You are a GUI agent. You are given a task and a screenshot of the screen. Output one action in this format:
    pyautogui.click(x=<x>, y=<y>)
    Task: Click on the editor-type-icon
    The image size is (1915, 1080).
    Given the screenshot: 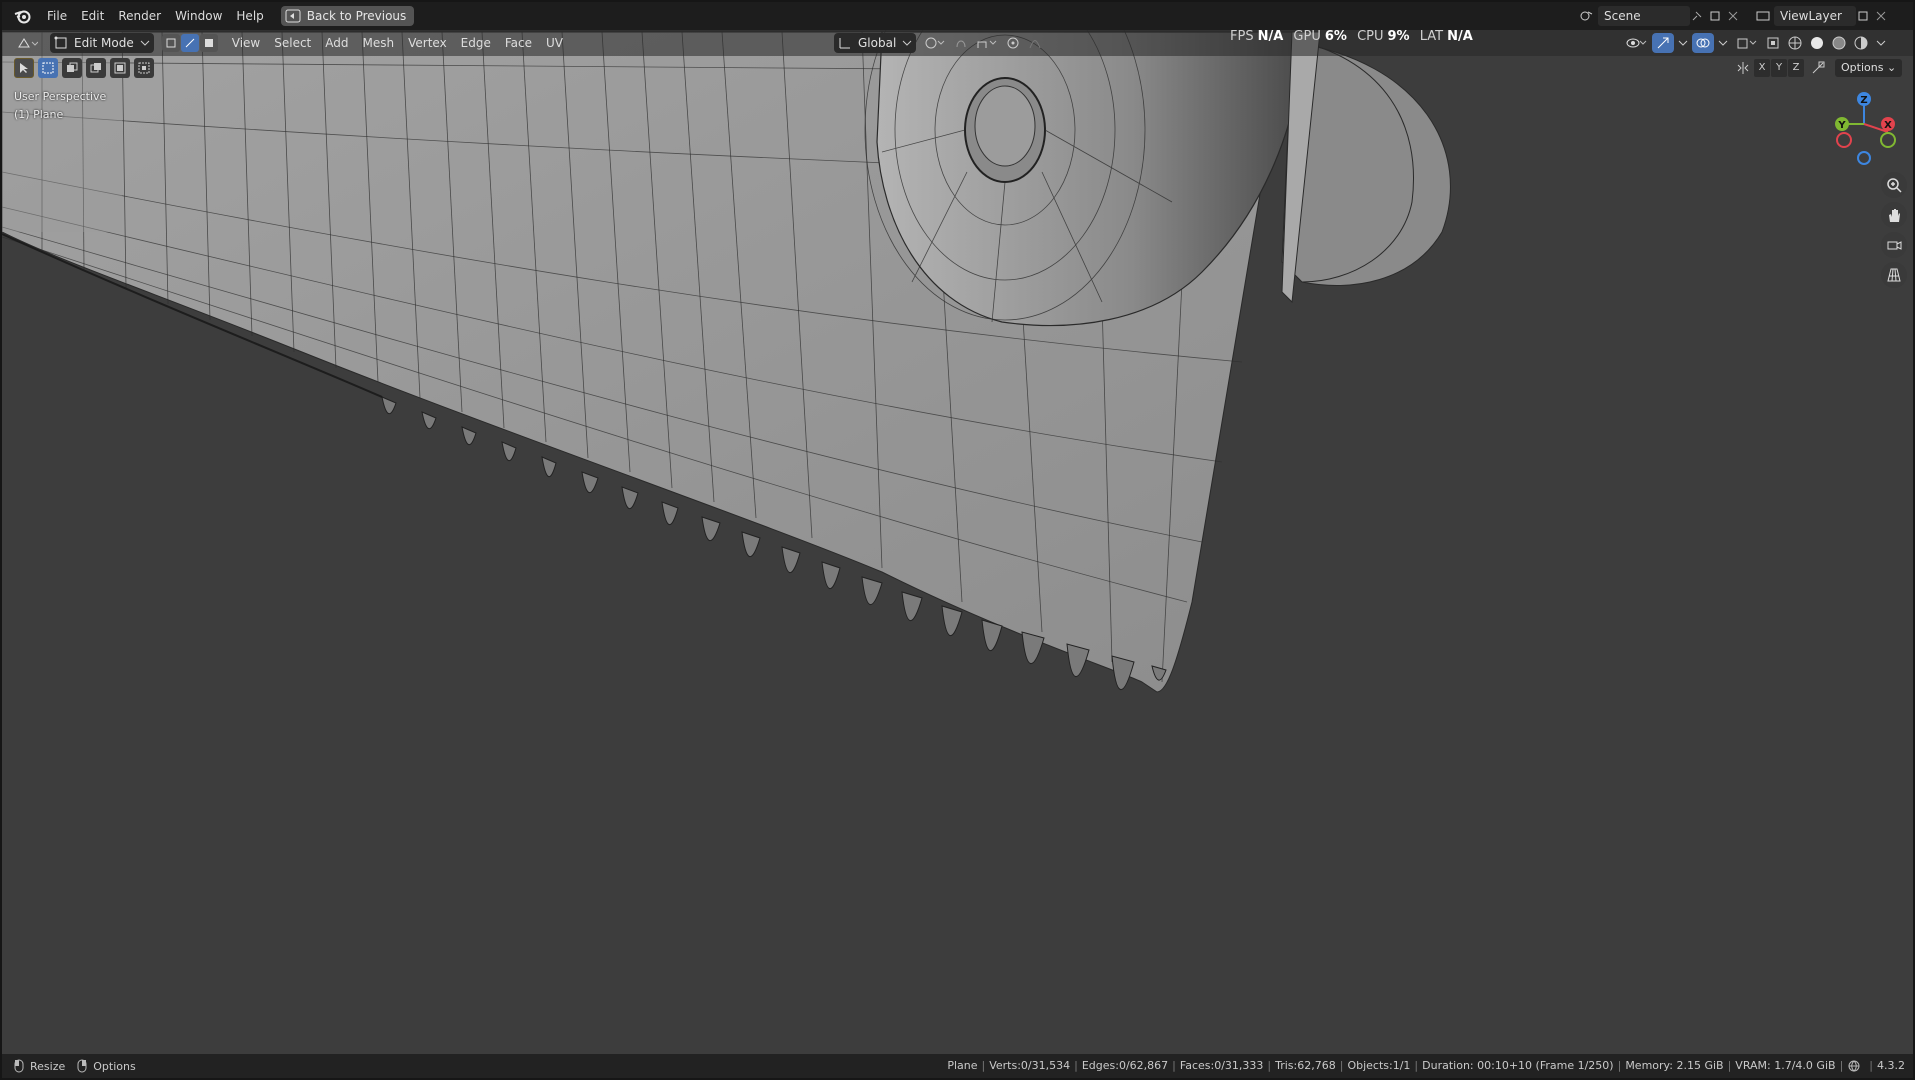 What is the action you would take?
    pyautogui.click(x=28, y=43)
    